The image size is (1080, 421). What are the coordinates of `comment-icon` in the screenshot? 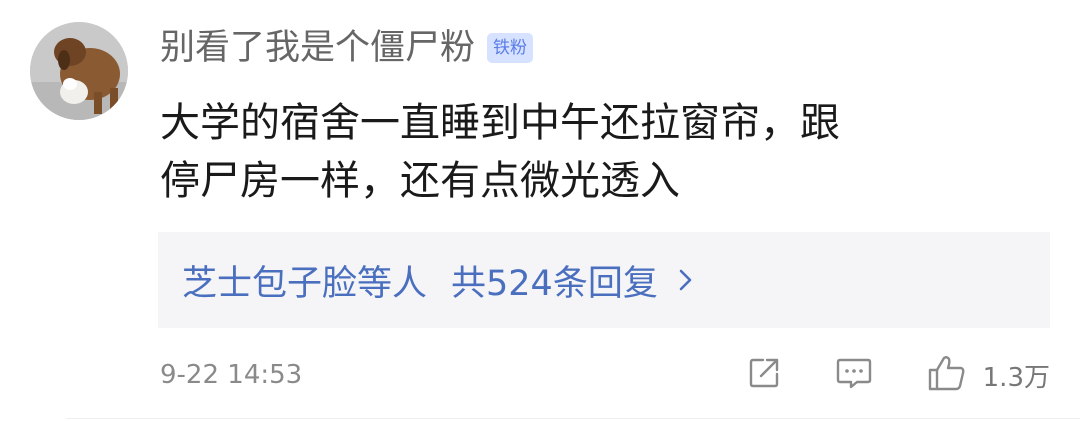 It's located at (854, 375).